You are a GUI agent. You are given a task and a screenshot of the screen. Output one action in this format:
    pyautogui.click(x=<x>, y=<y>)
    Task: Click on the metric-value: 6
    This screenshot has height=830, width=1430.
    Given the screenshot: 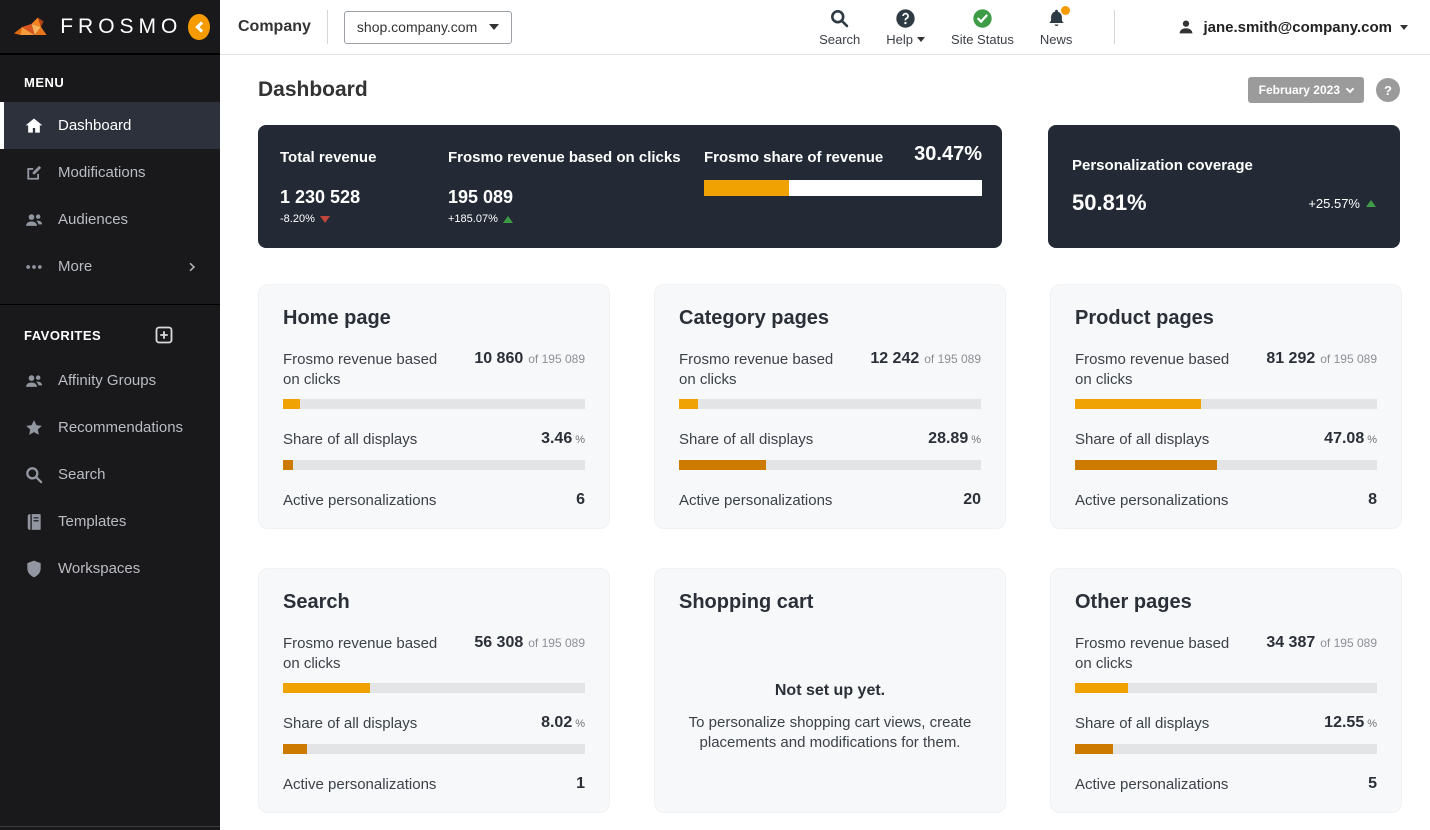 What is the action you would take?
    pyautogui.click(x=580, y=500)
    